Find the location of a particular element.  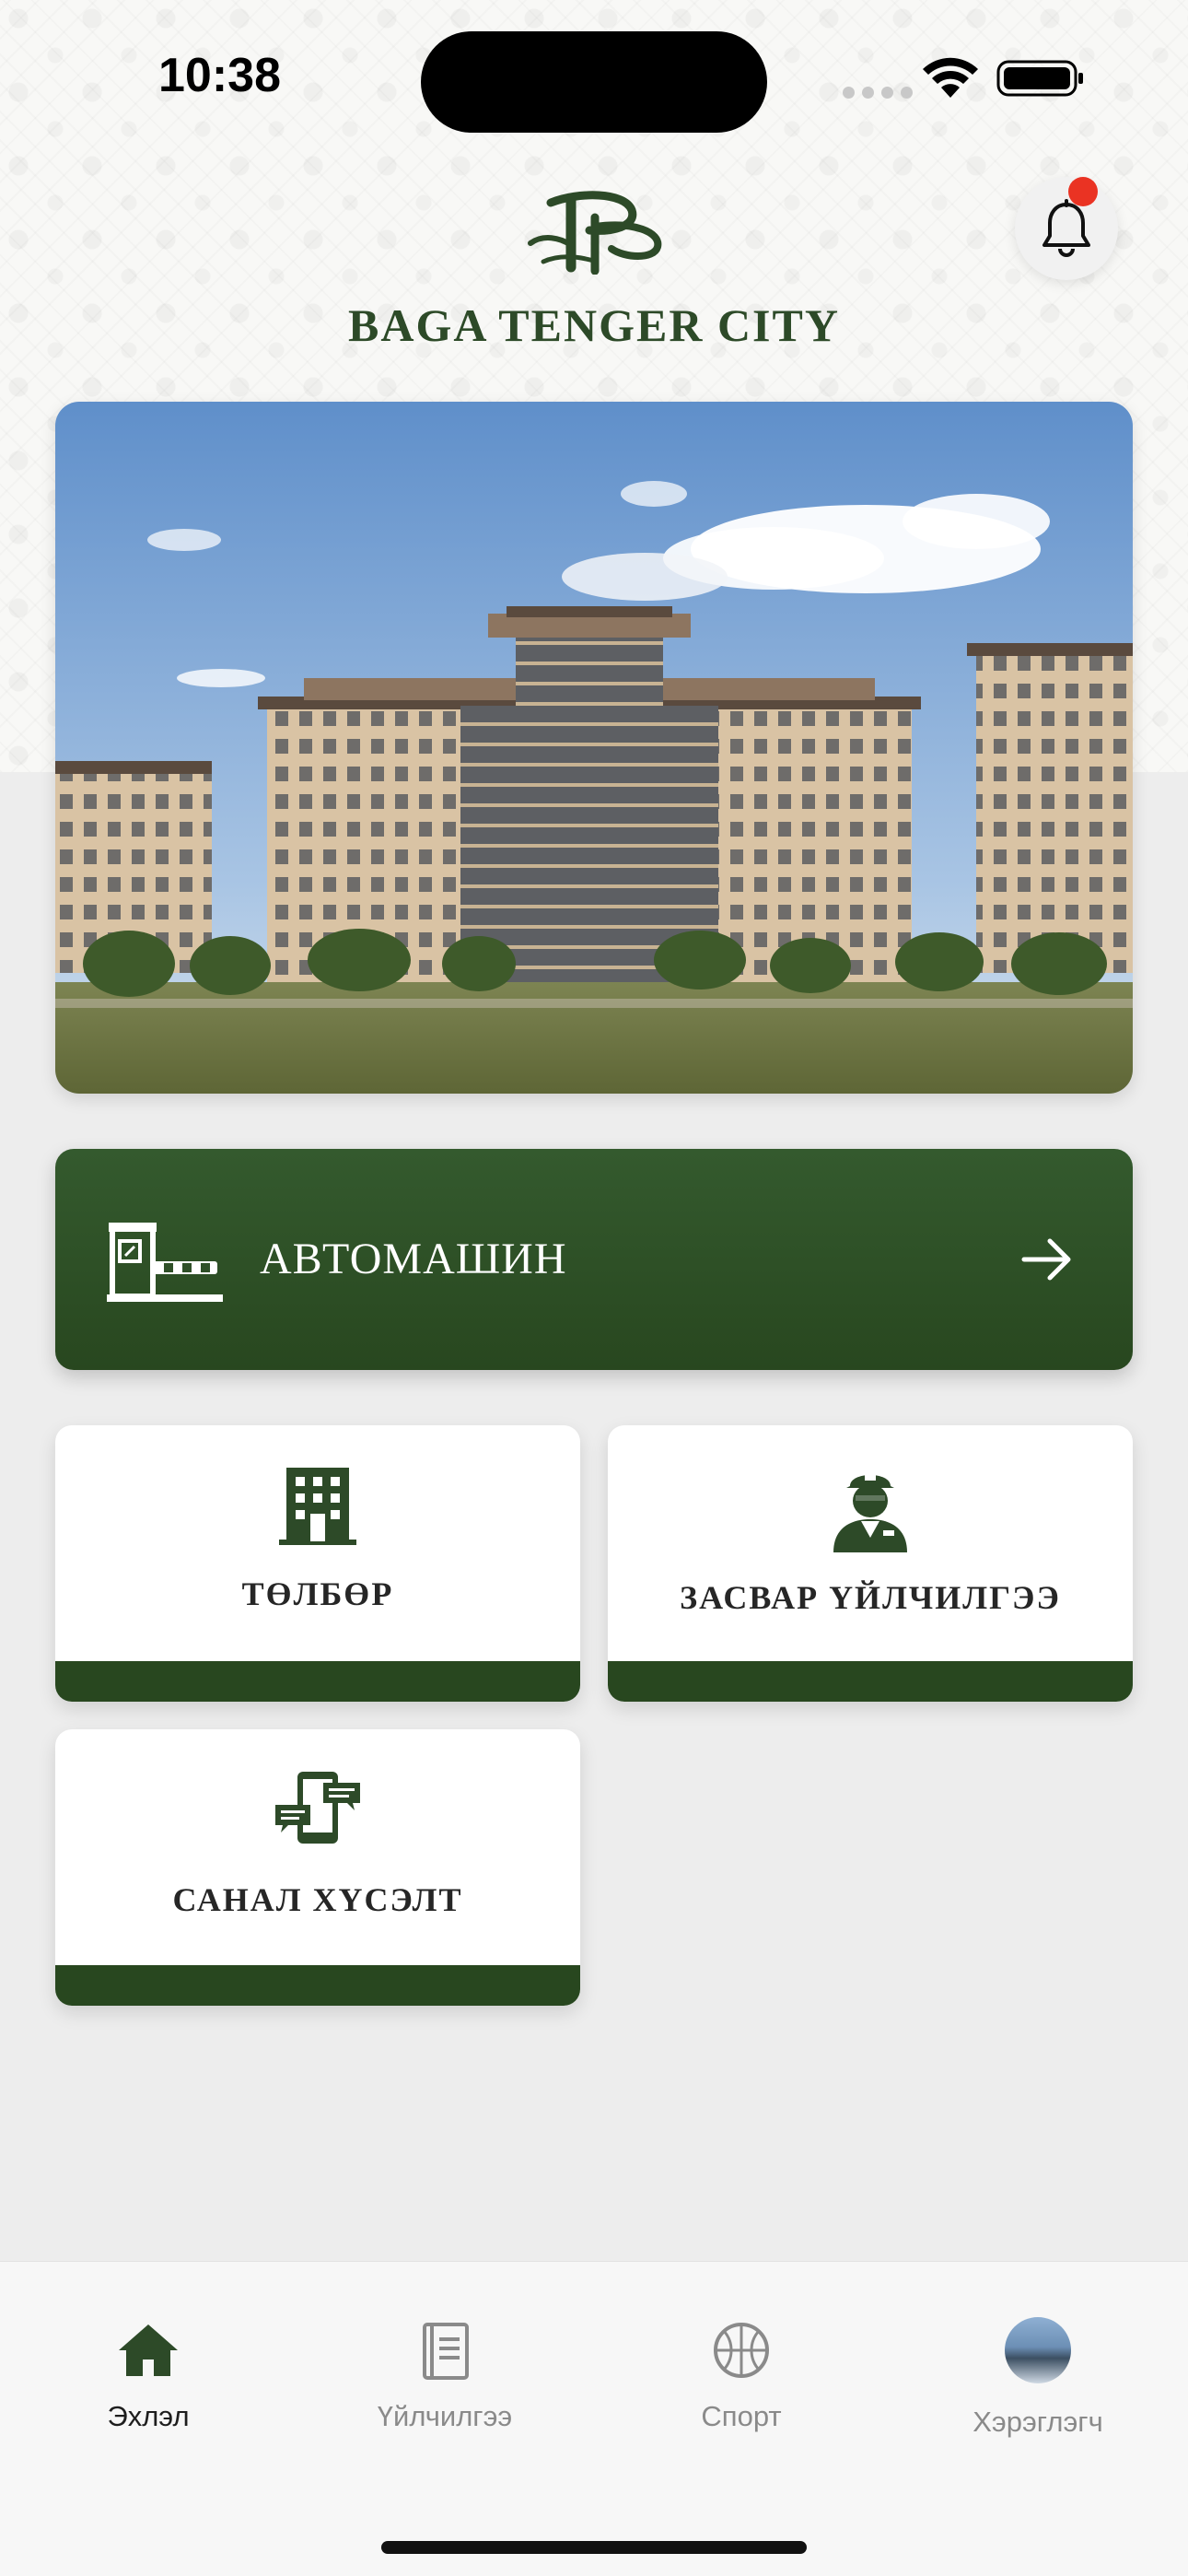

battery-icon is located at coordinates (1039, 78).